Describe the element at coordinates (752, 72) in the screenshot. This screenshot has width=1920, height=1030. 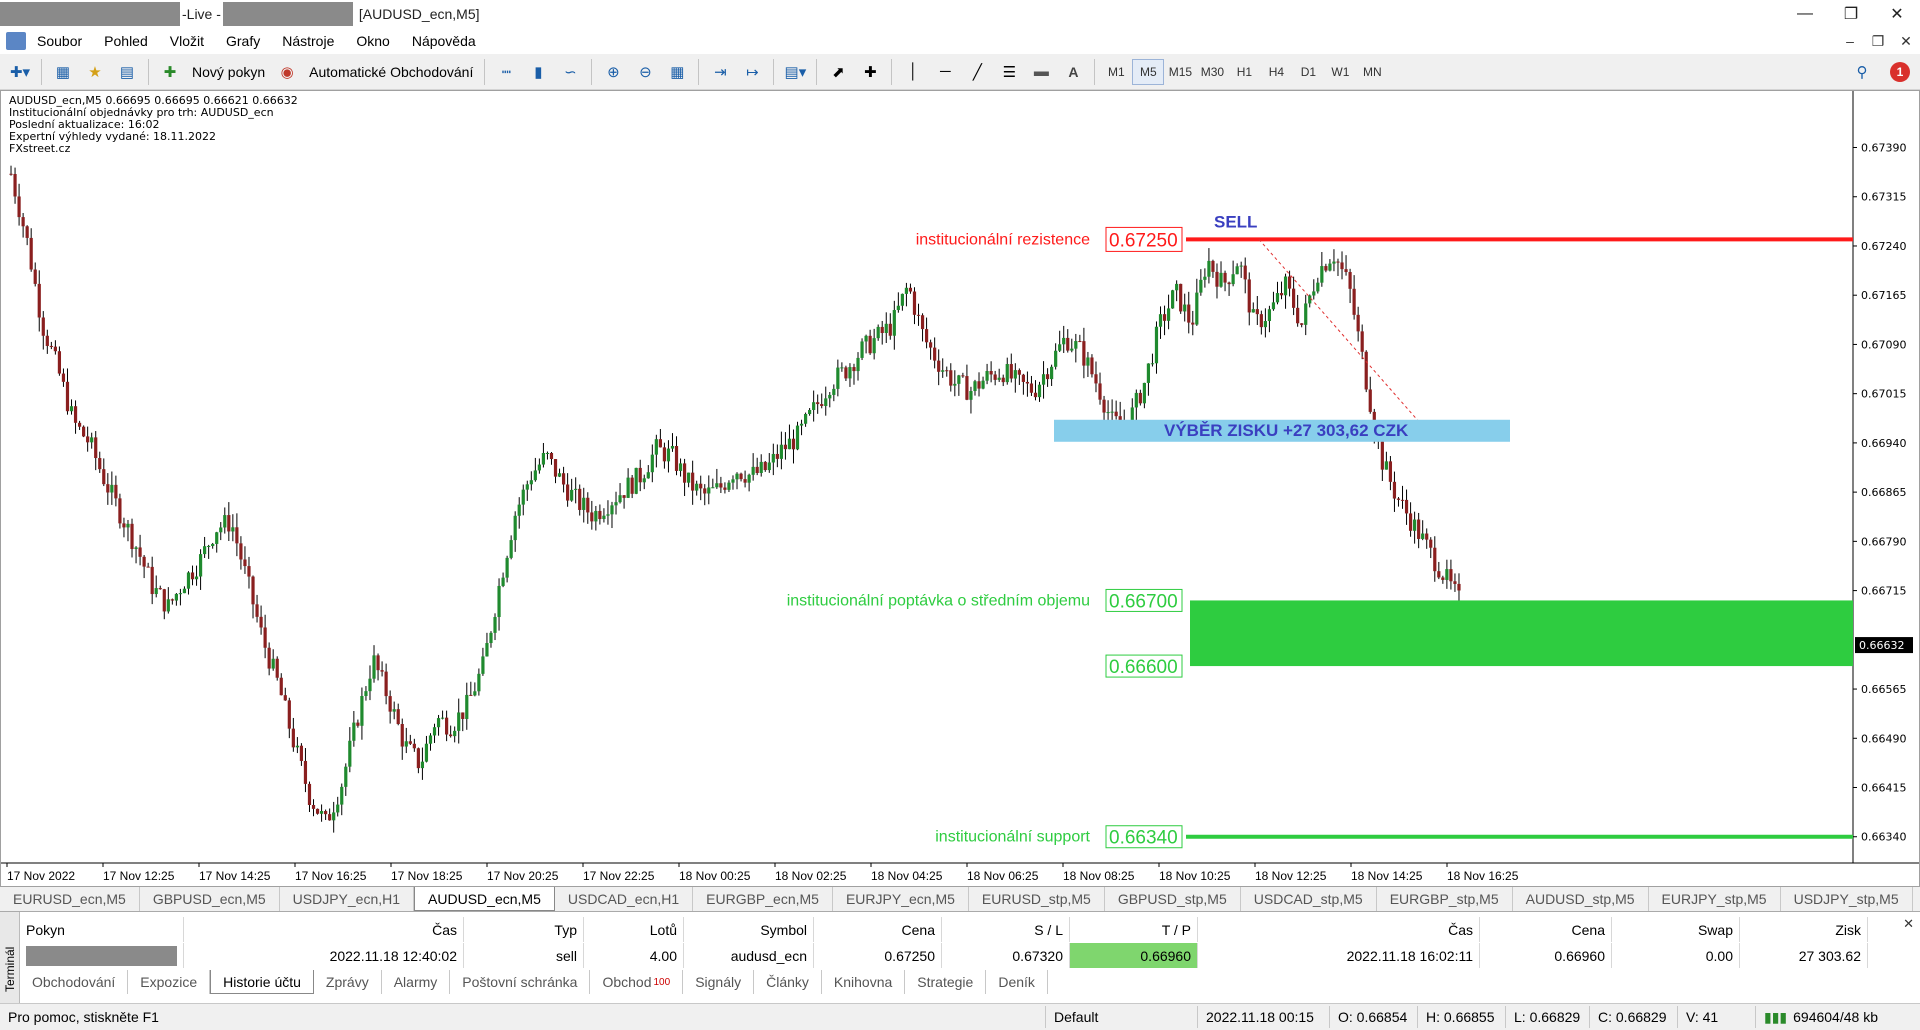
I see `chart-shift-icon: ↦` at that location.